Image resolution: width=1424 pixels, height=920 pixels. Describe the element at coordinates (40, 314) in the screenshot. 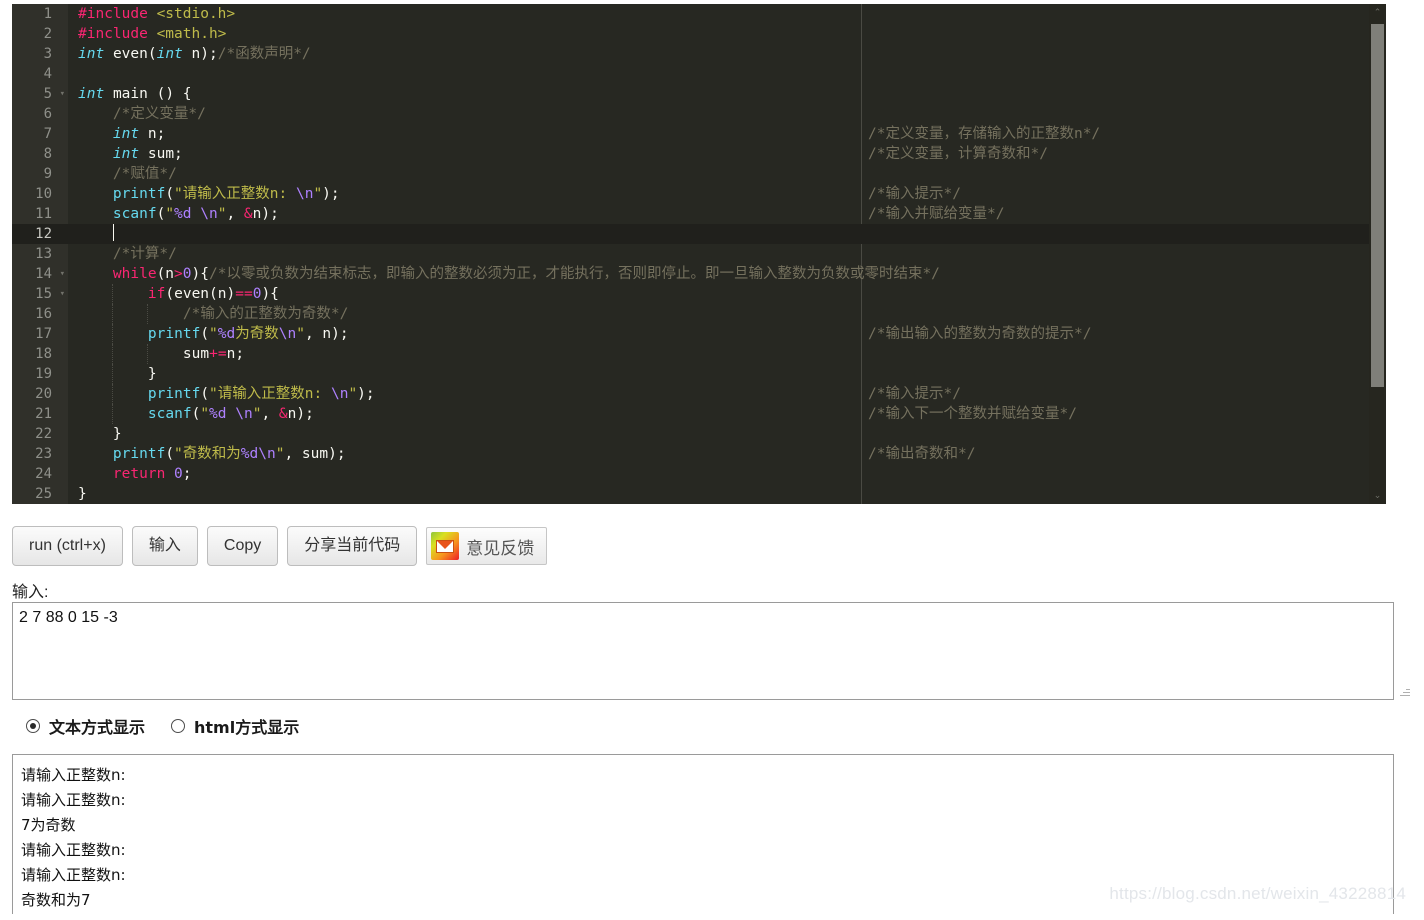

I see `line-number: 16` at that location.